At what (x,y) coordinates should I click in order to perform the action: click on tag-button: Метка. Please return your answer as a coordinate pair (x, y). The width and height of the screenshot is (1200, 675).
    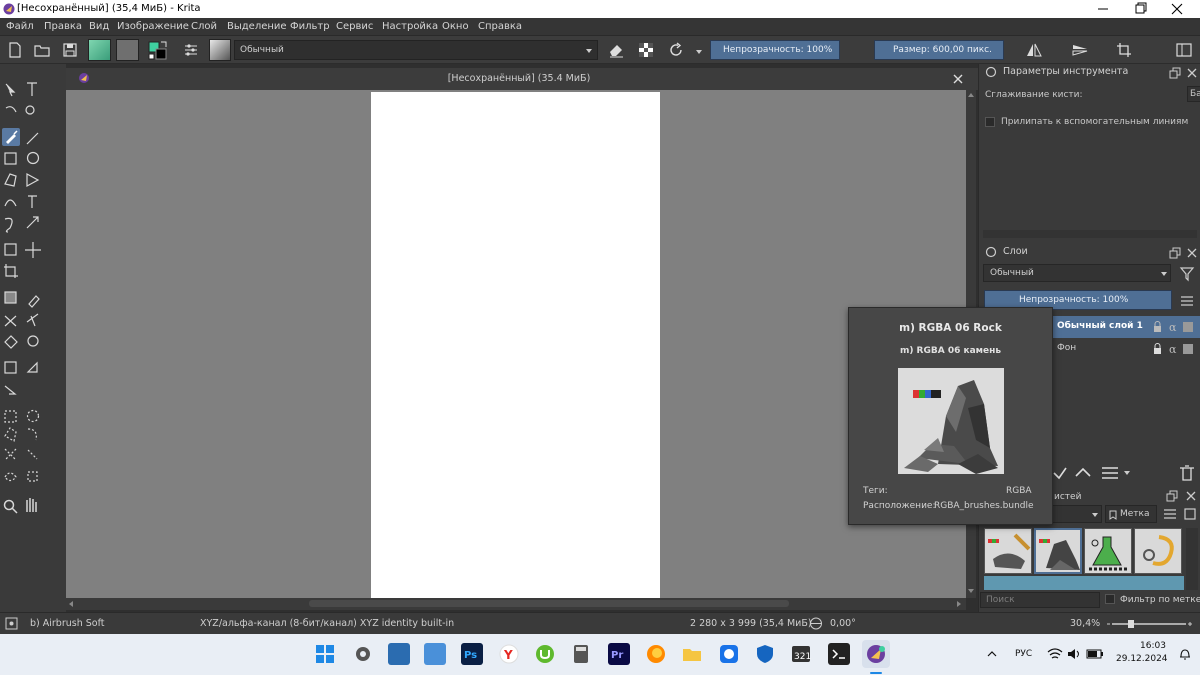
    Looking at the image, I should click on (1131, 514).